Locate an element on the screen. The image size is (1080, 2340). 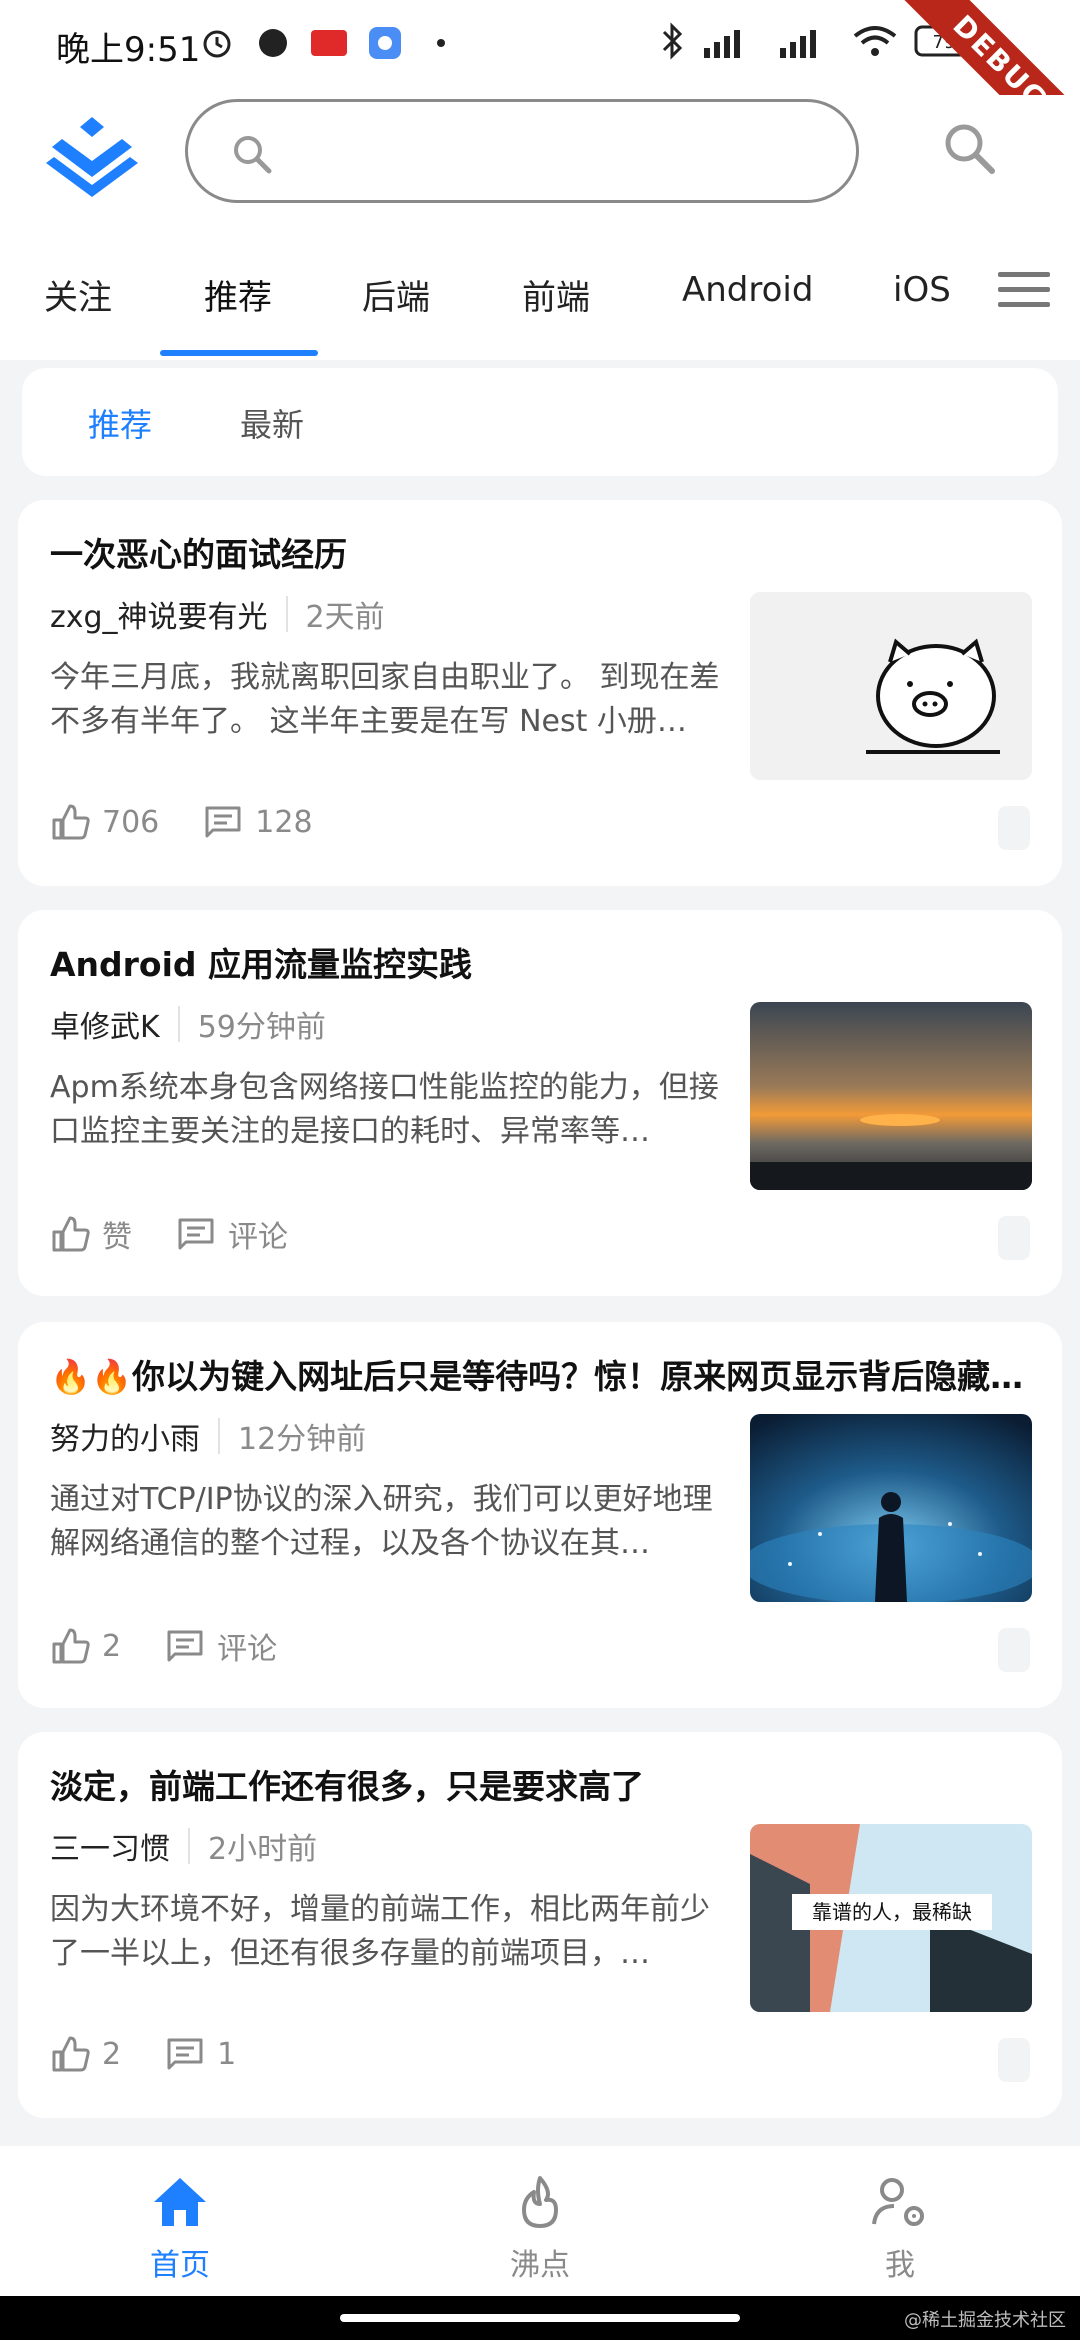
search-input is located at coordinates (550, 153).